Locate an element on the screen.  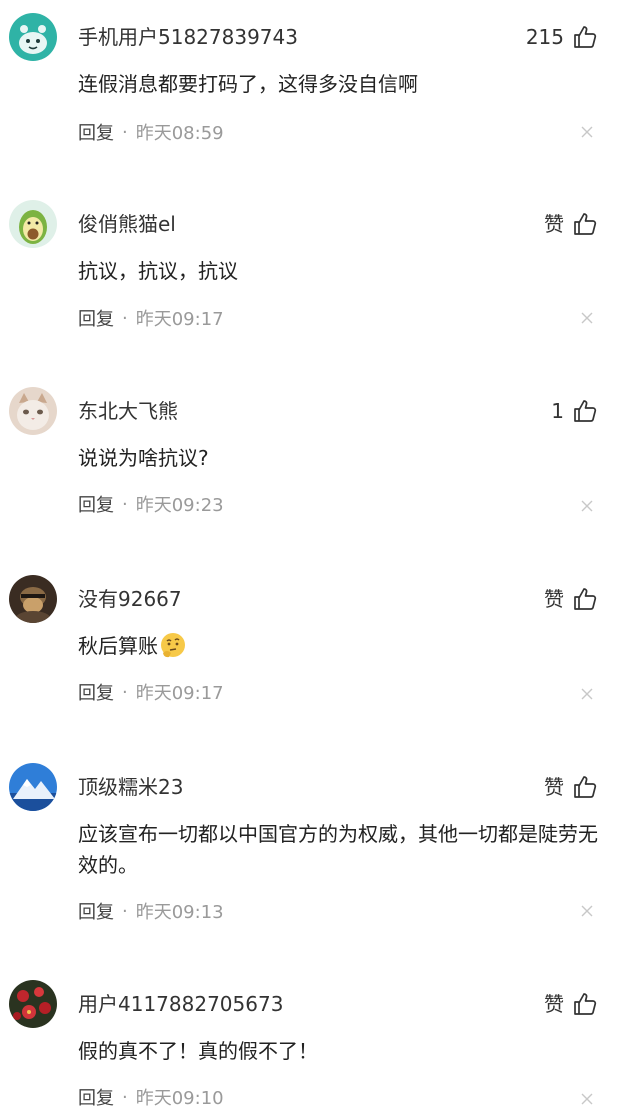
comment-meta: 回复 · 昨天09:10 is located at coordinates (151, 1097).